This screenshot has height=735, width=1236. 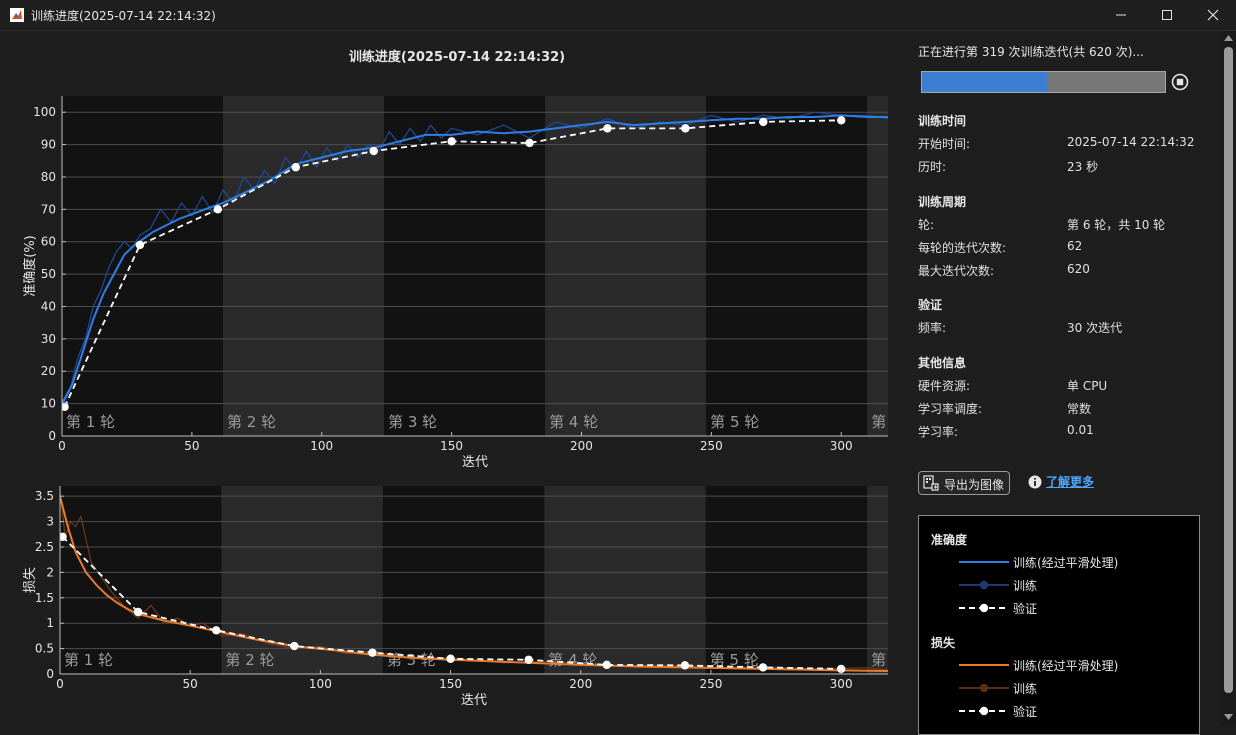 What do you see at coordinates (942, 202) in the screenshot?
I see `section-title-training-cycle: 训练周期` at bounding box center [942, 202].